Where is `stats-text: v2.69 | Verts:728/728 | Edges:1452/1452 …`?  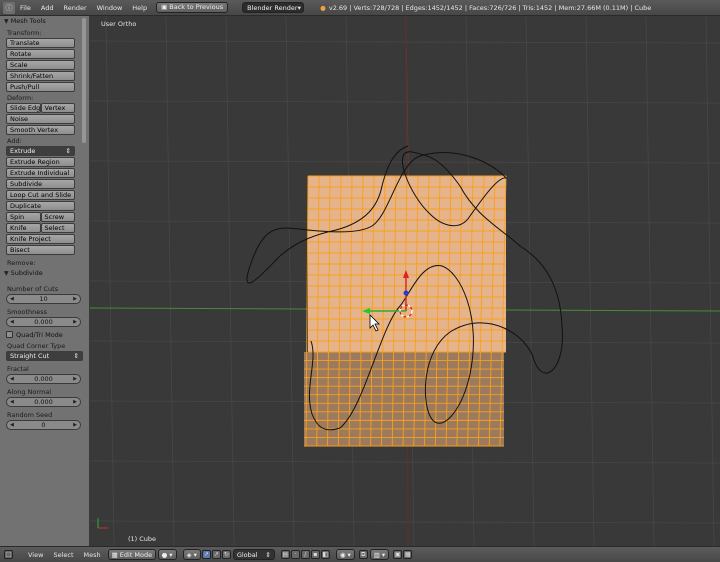 stats-text: v2.69 | Verts:728/728 | Edges:1452/1452 … is located at coordinates (490, 7).